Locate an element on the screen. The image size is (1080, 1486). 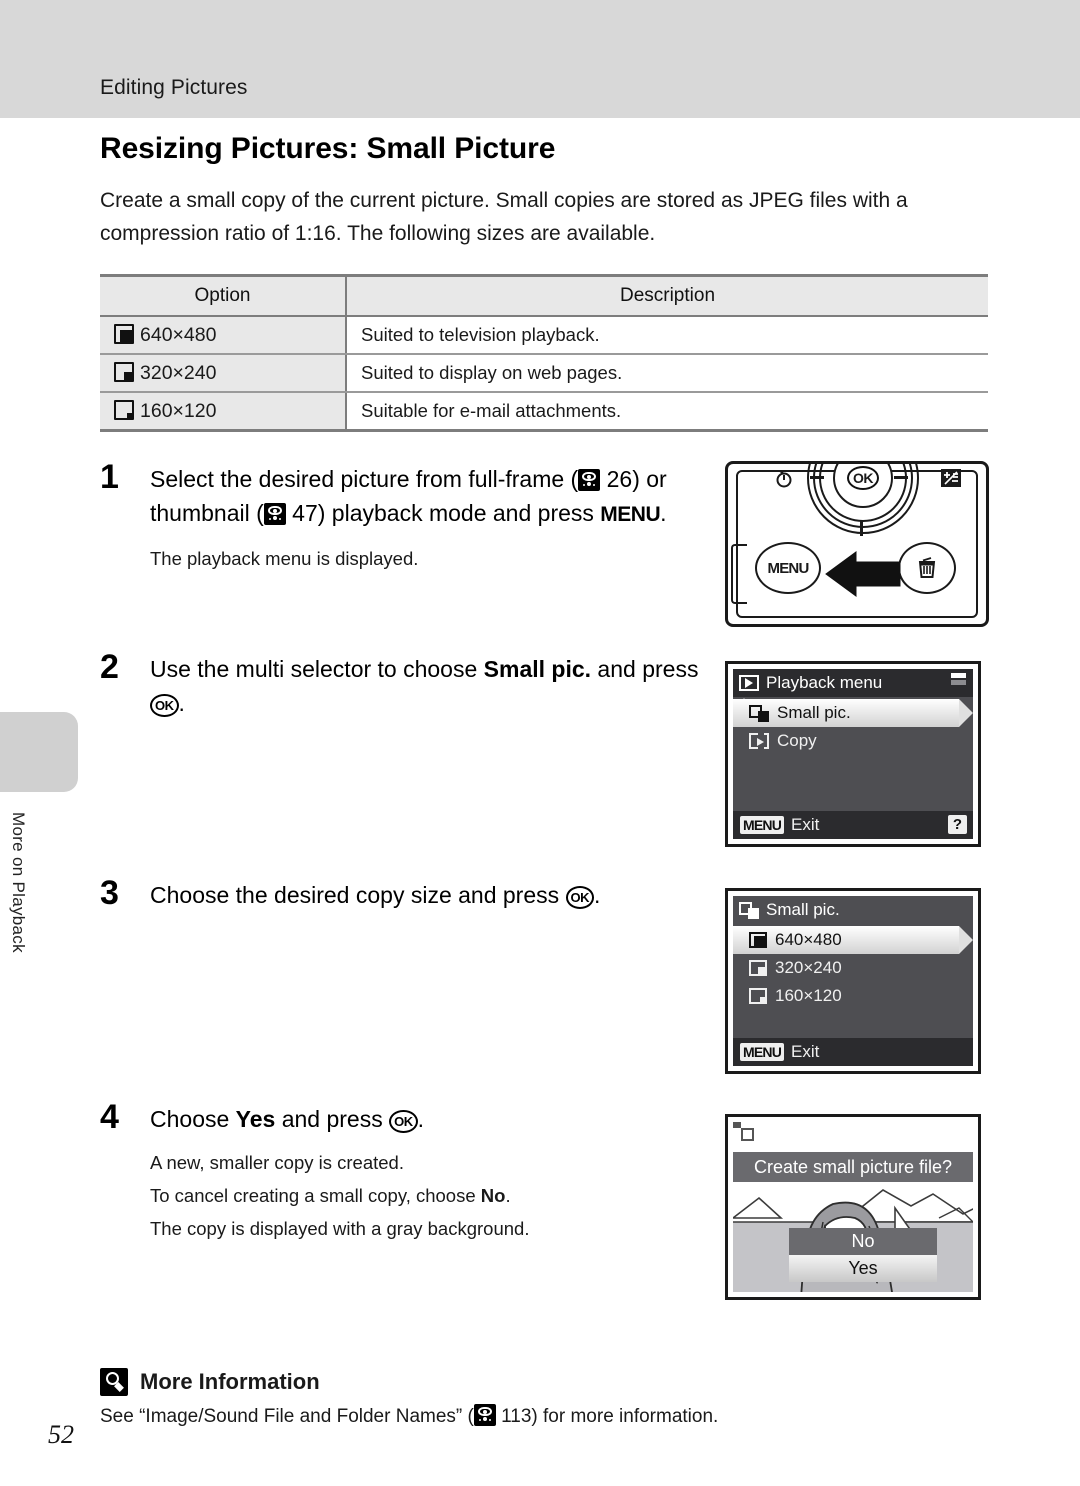
running-title: Editing Pictures is located at coordinates (174, 87).